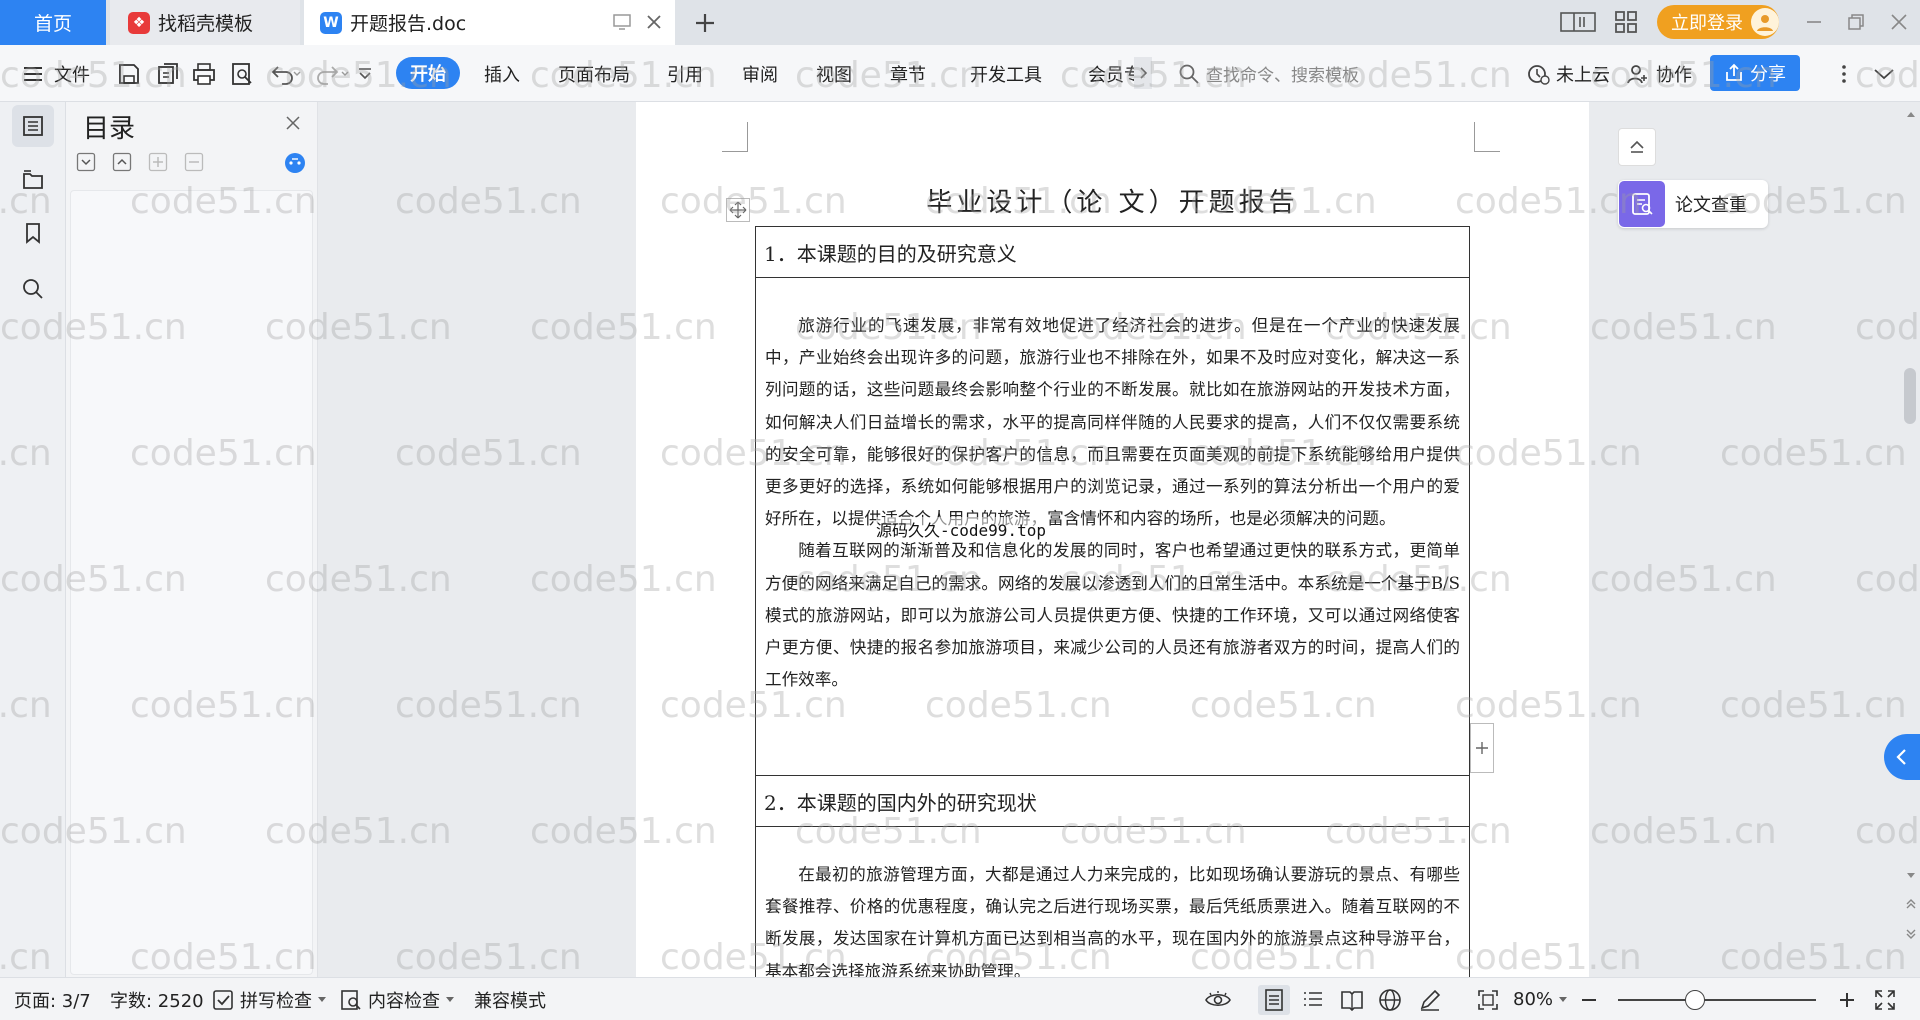  I want to click on paper-check-label: 论文查重, so click(1711, 205).